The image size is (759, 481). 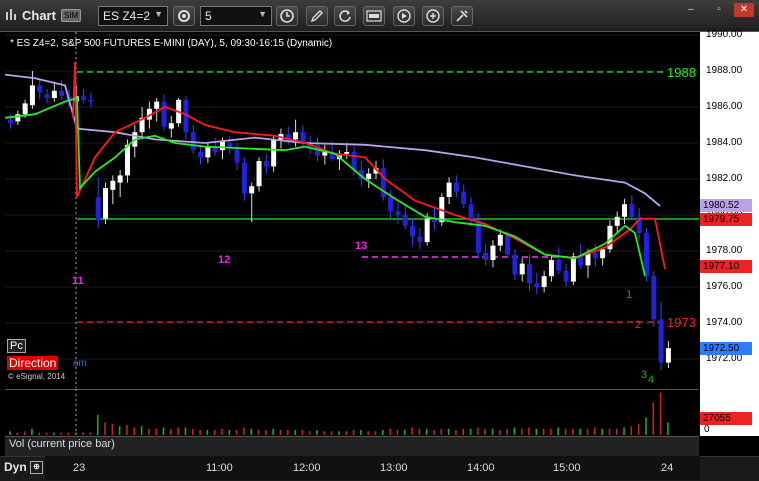 I want to click on link-button, so click(x=433, y=16).